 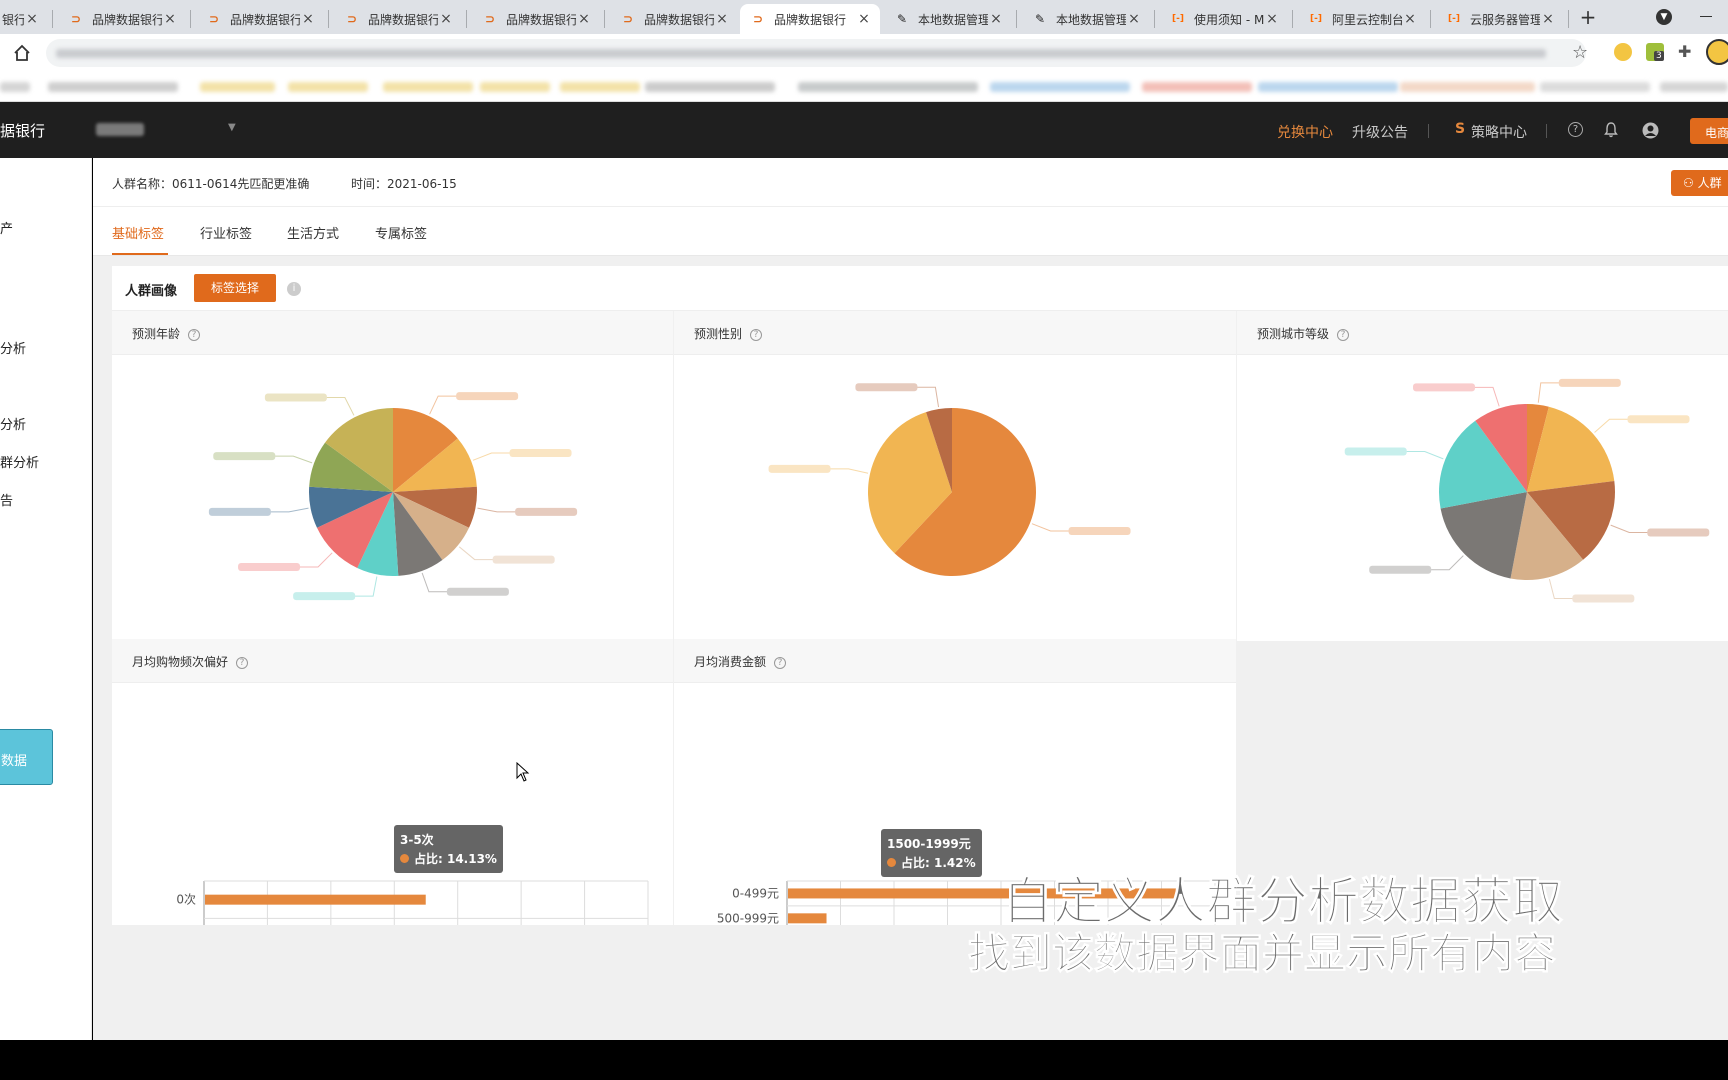 I want to click on sidebar-item: 群分析, so click(x=19, y=461).